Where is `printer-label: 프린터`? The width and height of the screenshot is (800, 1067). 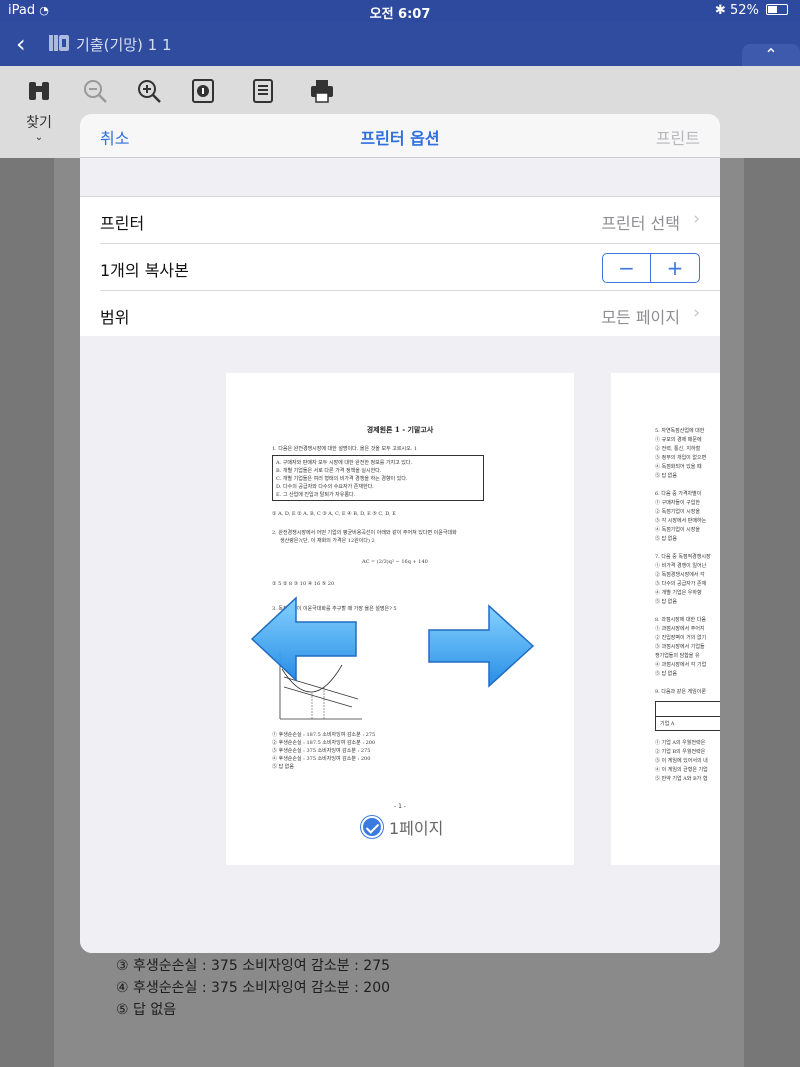 printer-label: 프린터 is located at coordinates (122, 223).